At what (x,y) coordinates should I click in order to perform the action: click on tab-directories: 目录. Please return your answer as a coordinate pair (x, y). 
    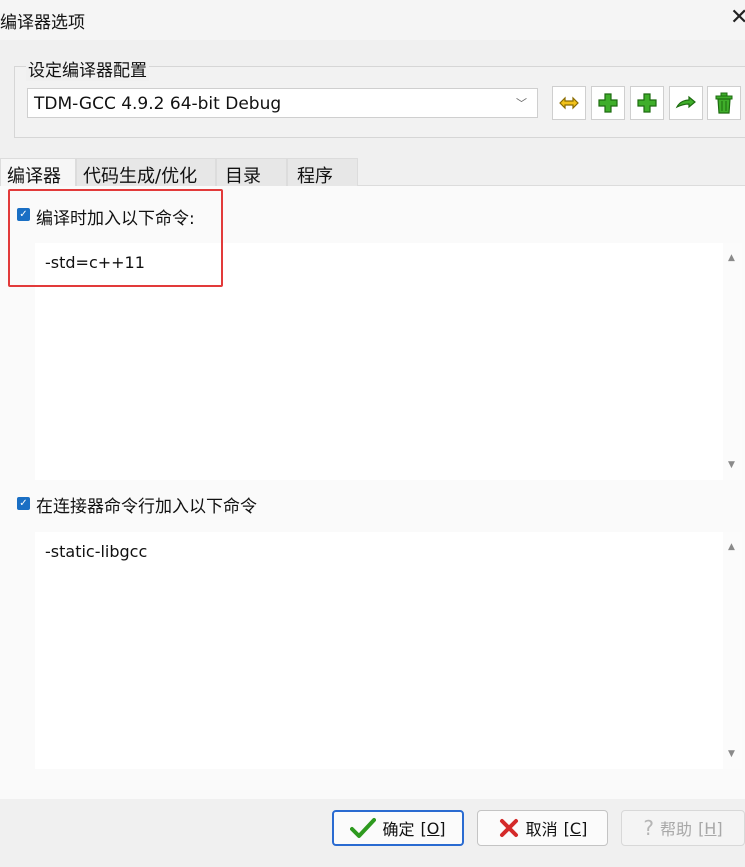
    Looking at the image, I should click on (251, 172).